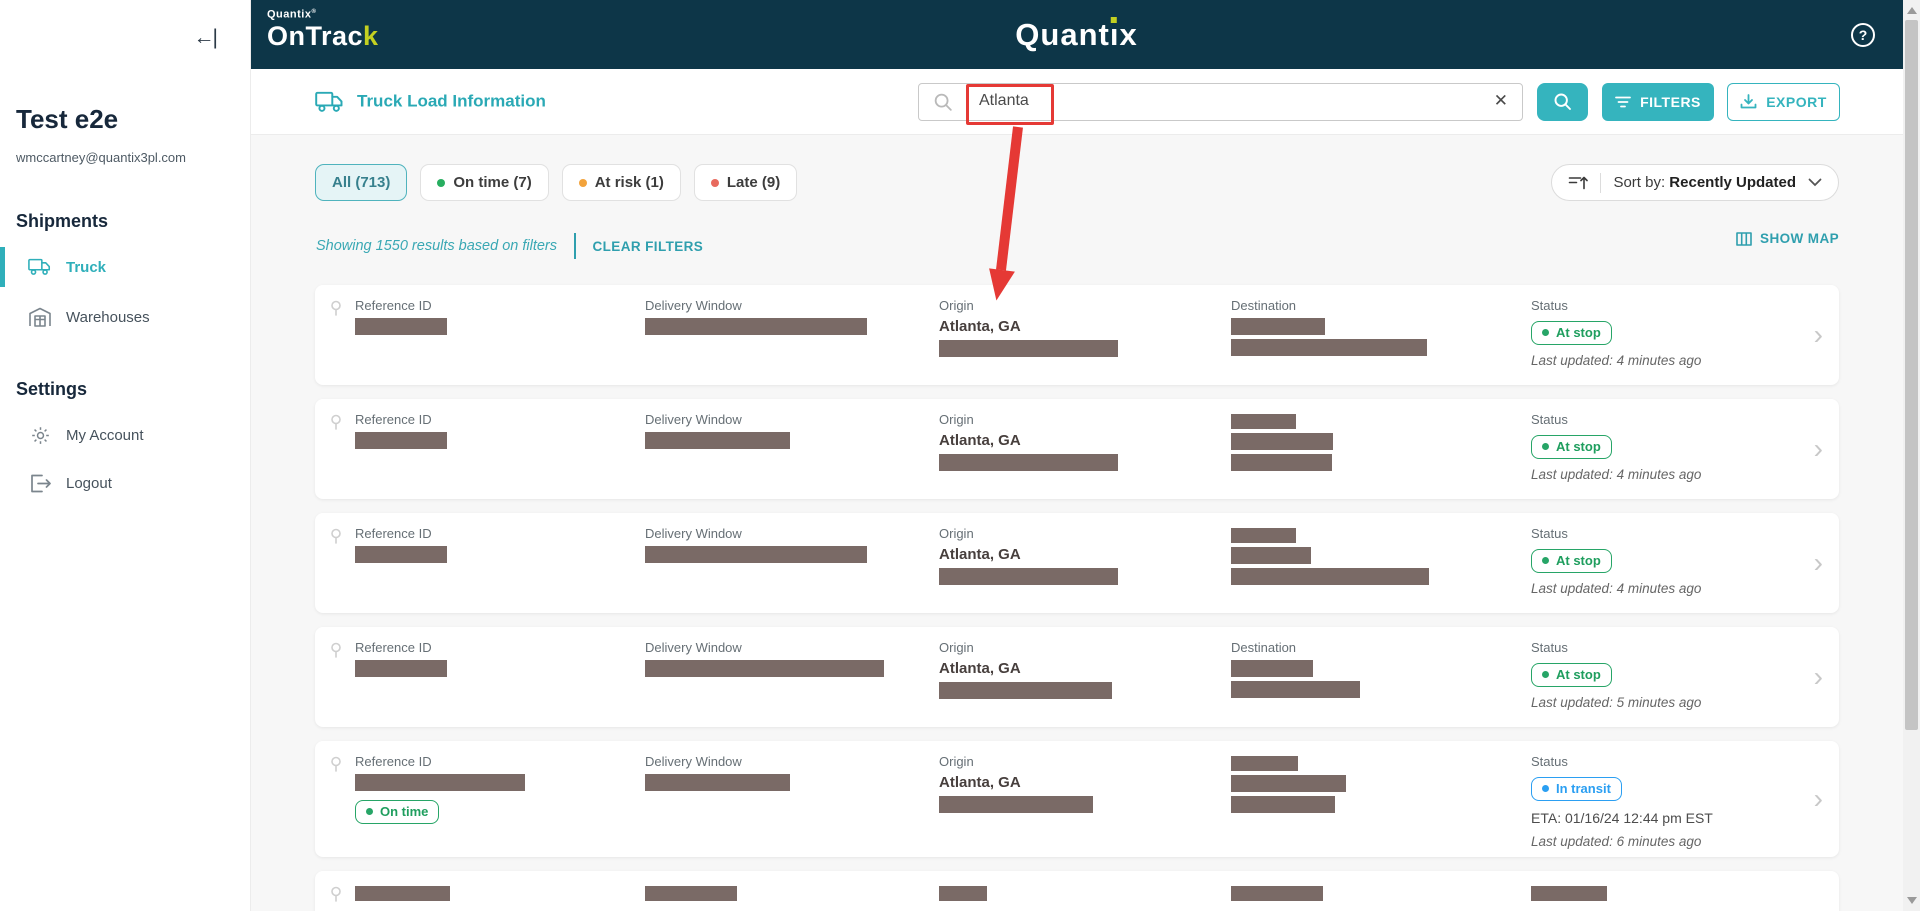  I want to click on filters-button: FILTERS, so click(1658, 102).